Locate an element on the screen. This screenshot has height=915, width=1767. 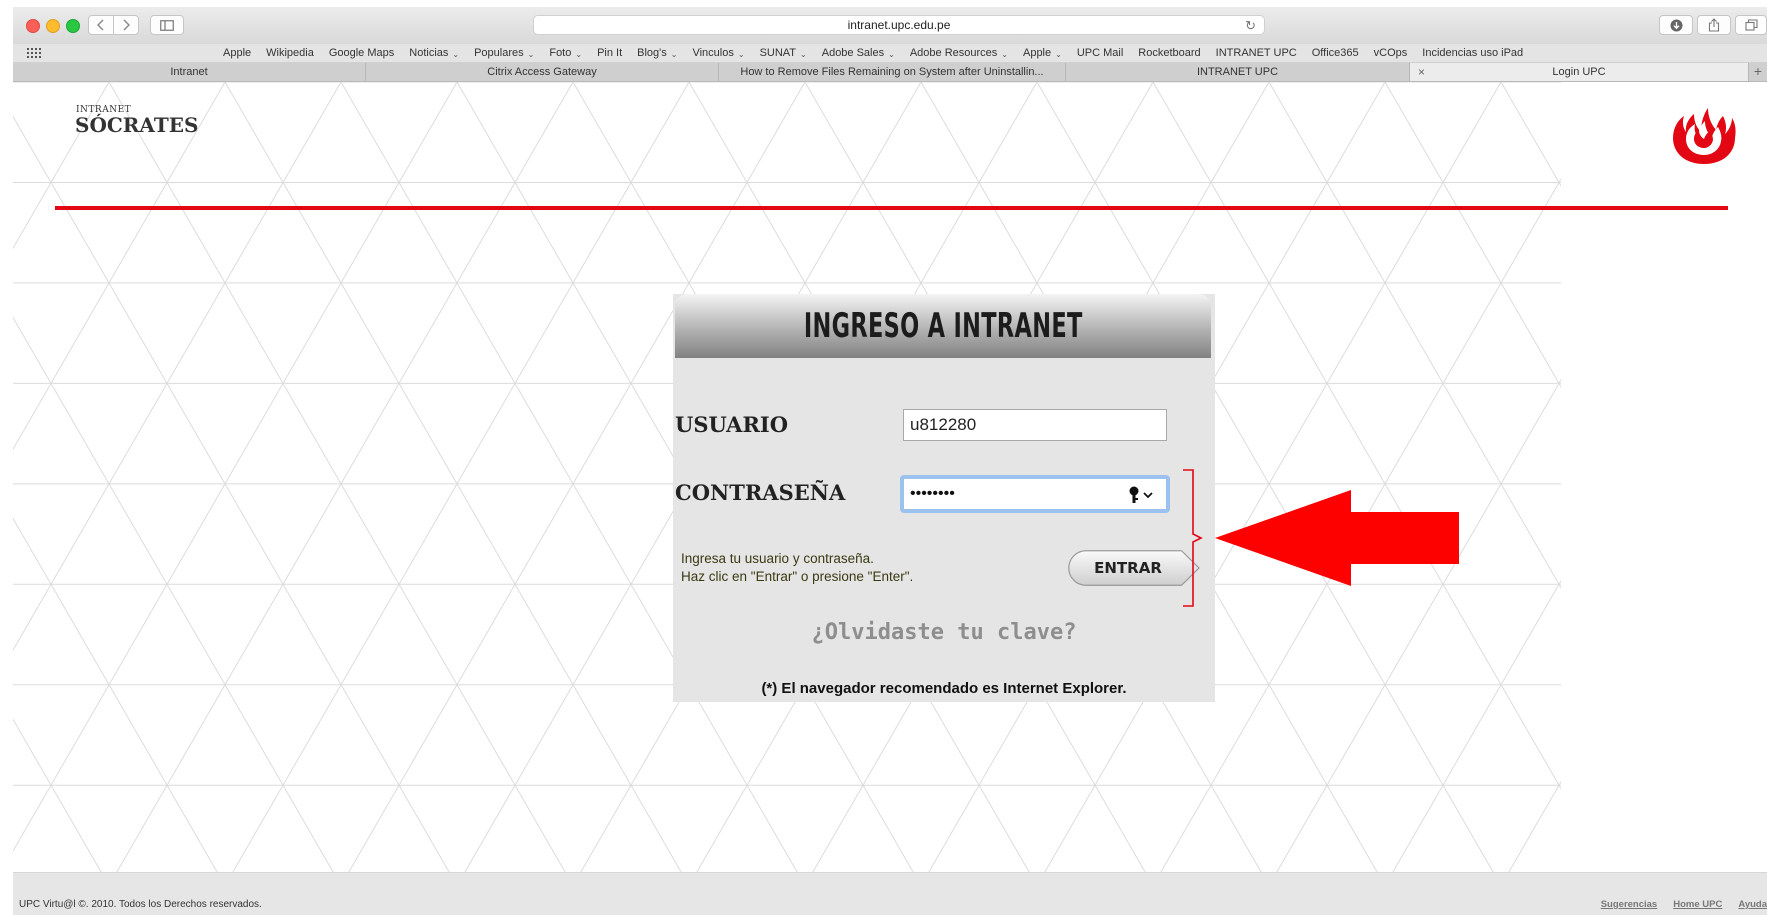
bookmark-item: Incidencias uso iPad is located at coordinates (1472, 53).